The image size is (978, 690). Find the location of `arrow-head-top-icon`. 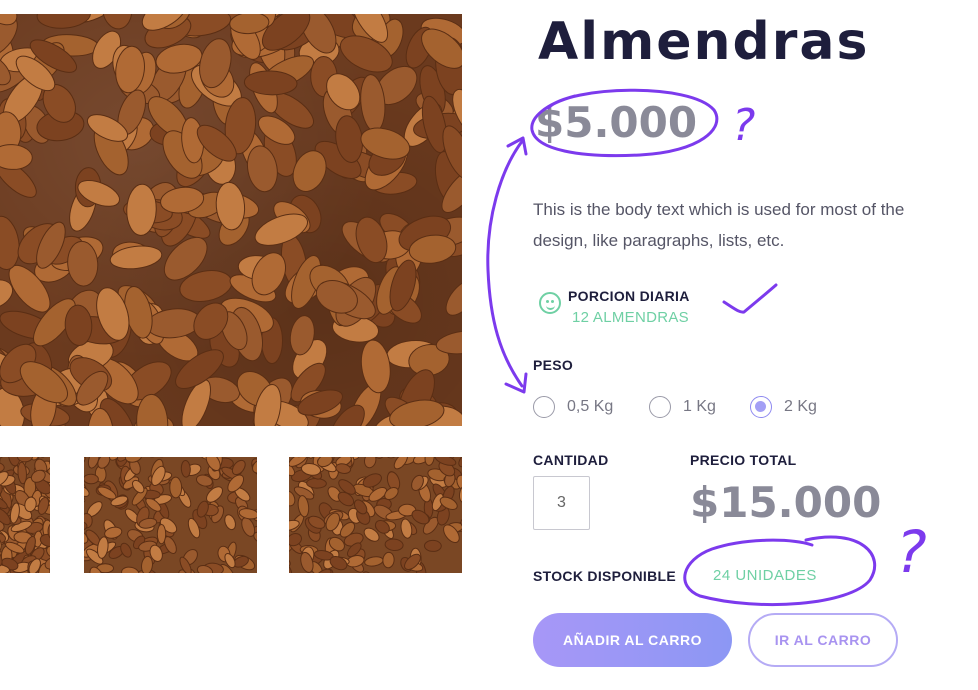

arrow-head-top-icon is located at coordinates (517, 146).